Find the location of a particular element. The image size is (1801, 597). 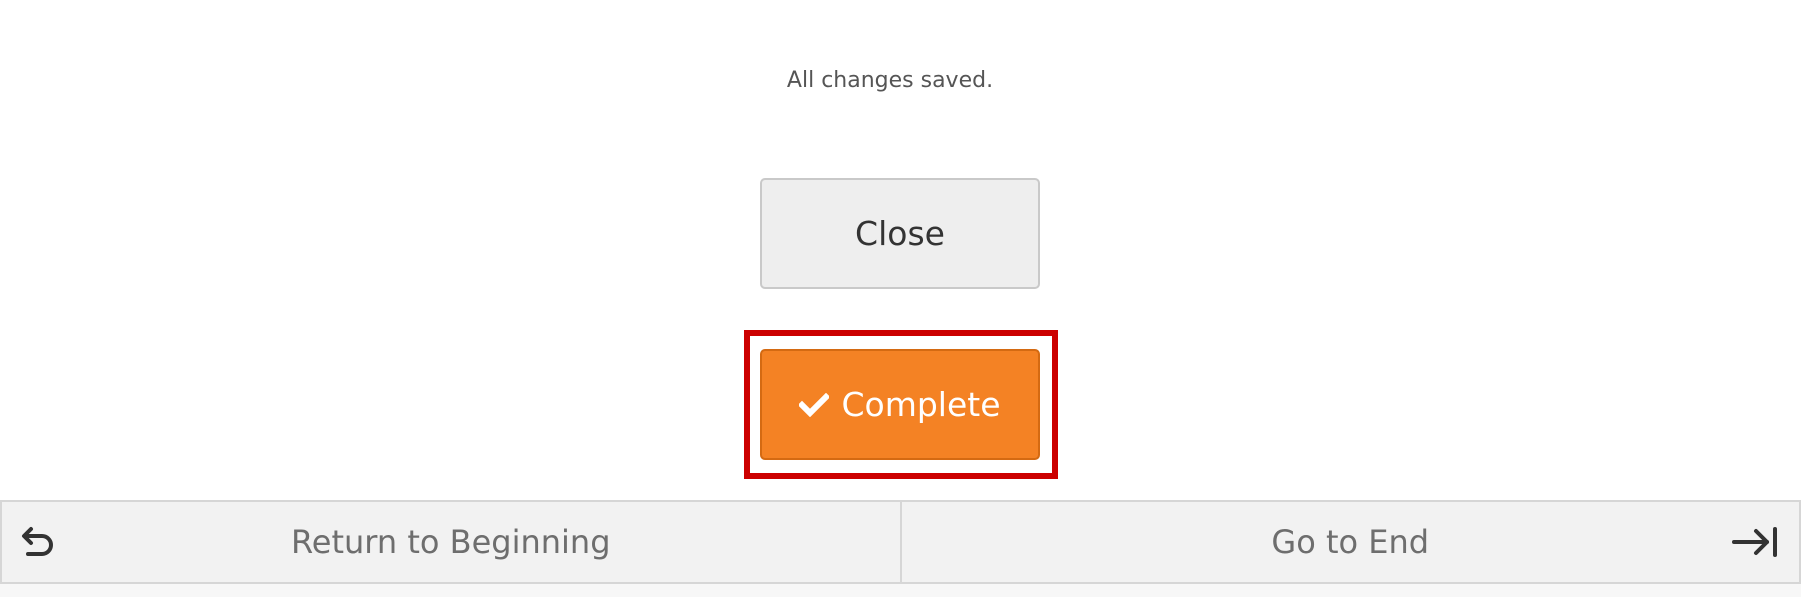

go-to-end-label: Go to End is located at coordinates (1350, 542).